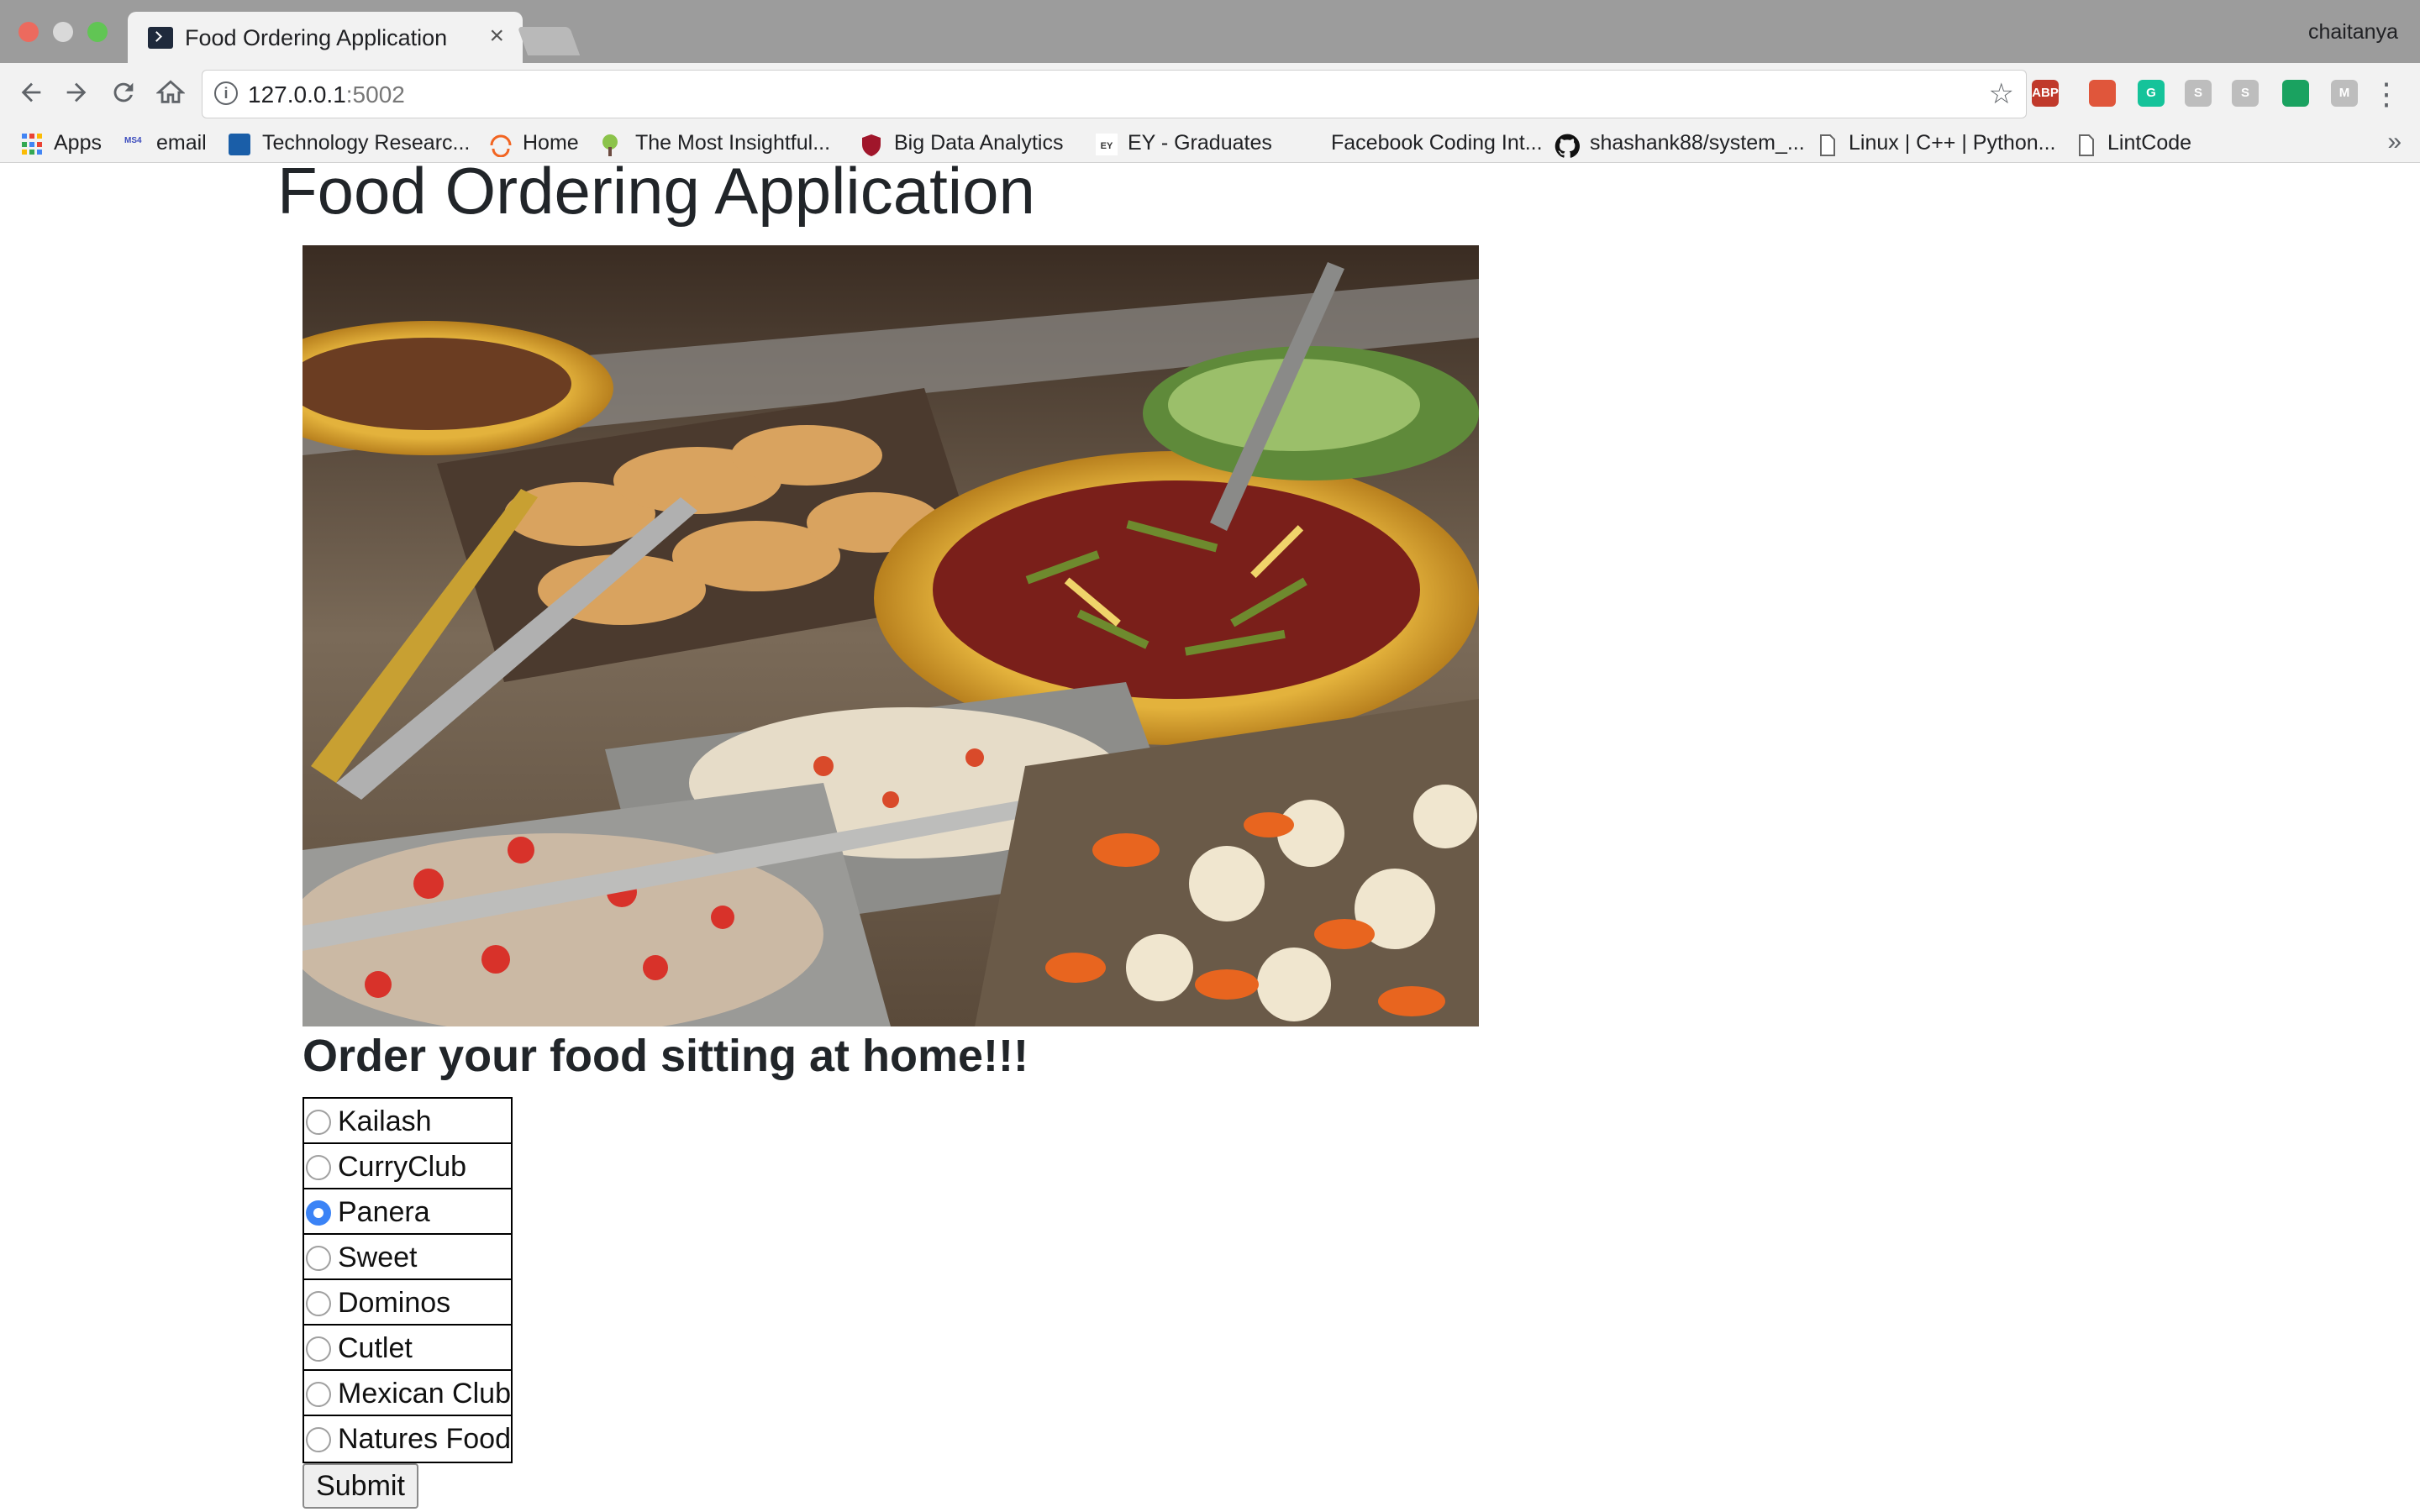 The width and height of the screenshot is (2420, 1512). I want to click on restaurant-option-panera: Panera, so click(407, 1212).